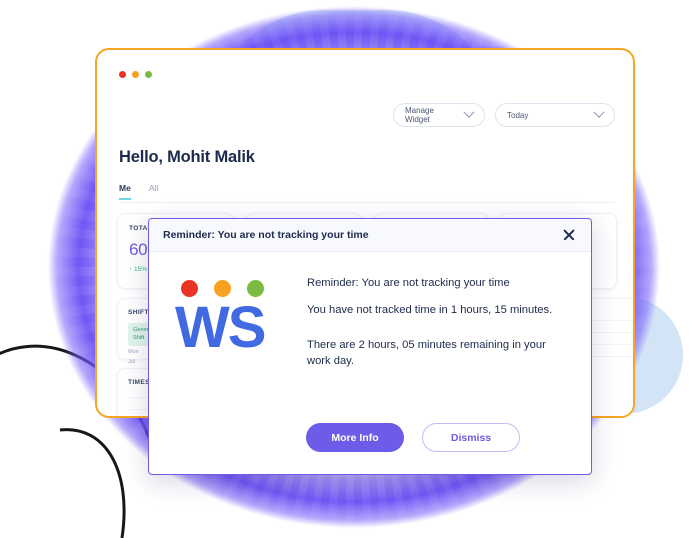  I want to click on window-traffic-lights, so click(135, 74).